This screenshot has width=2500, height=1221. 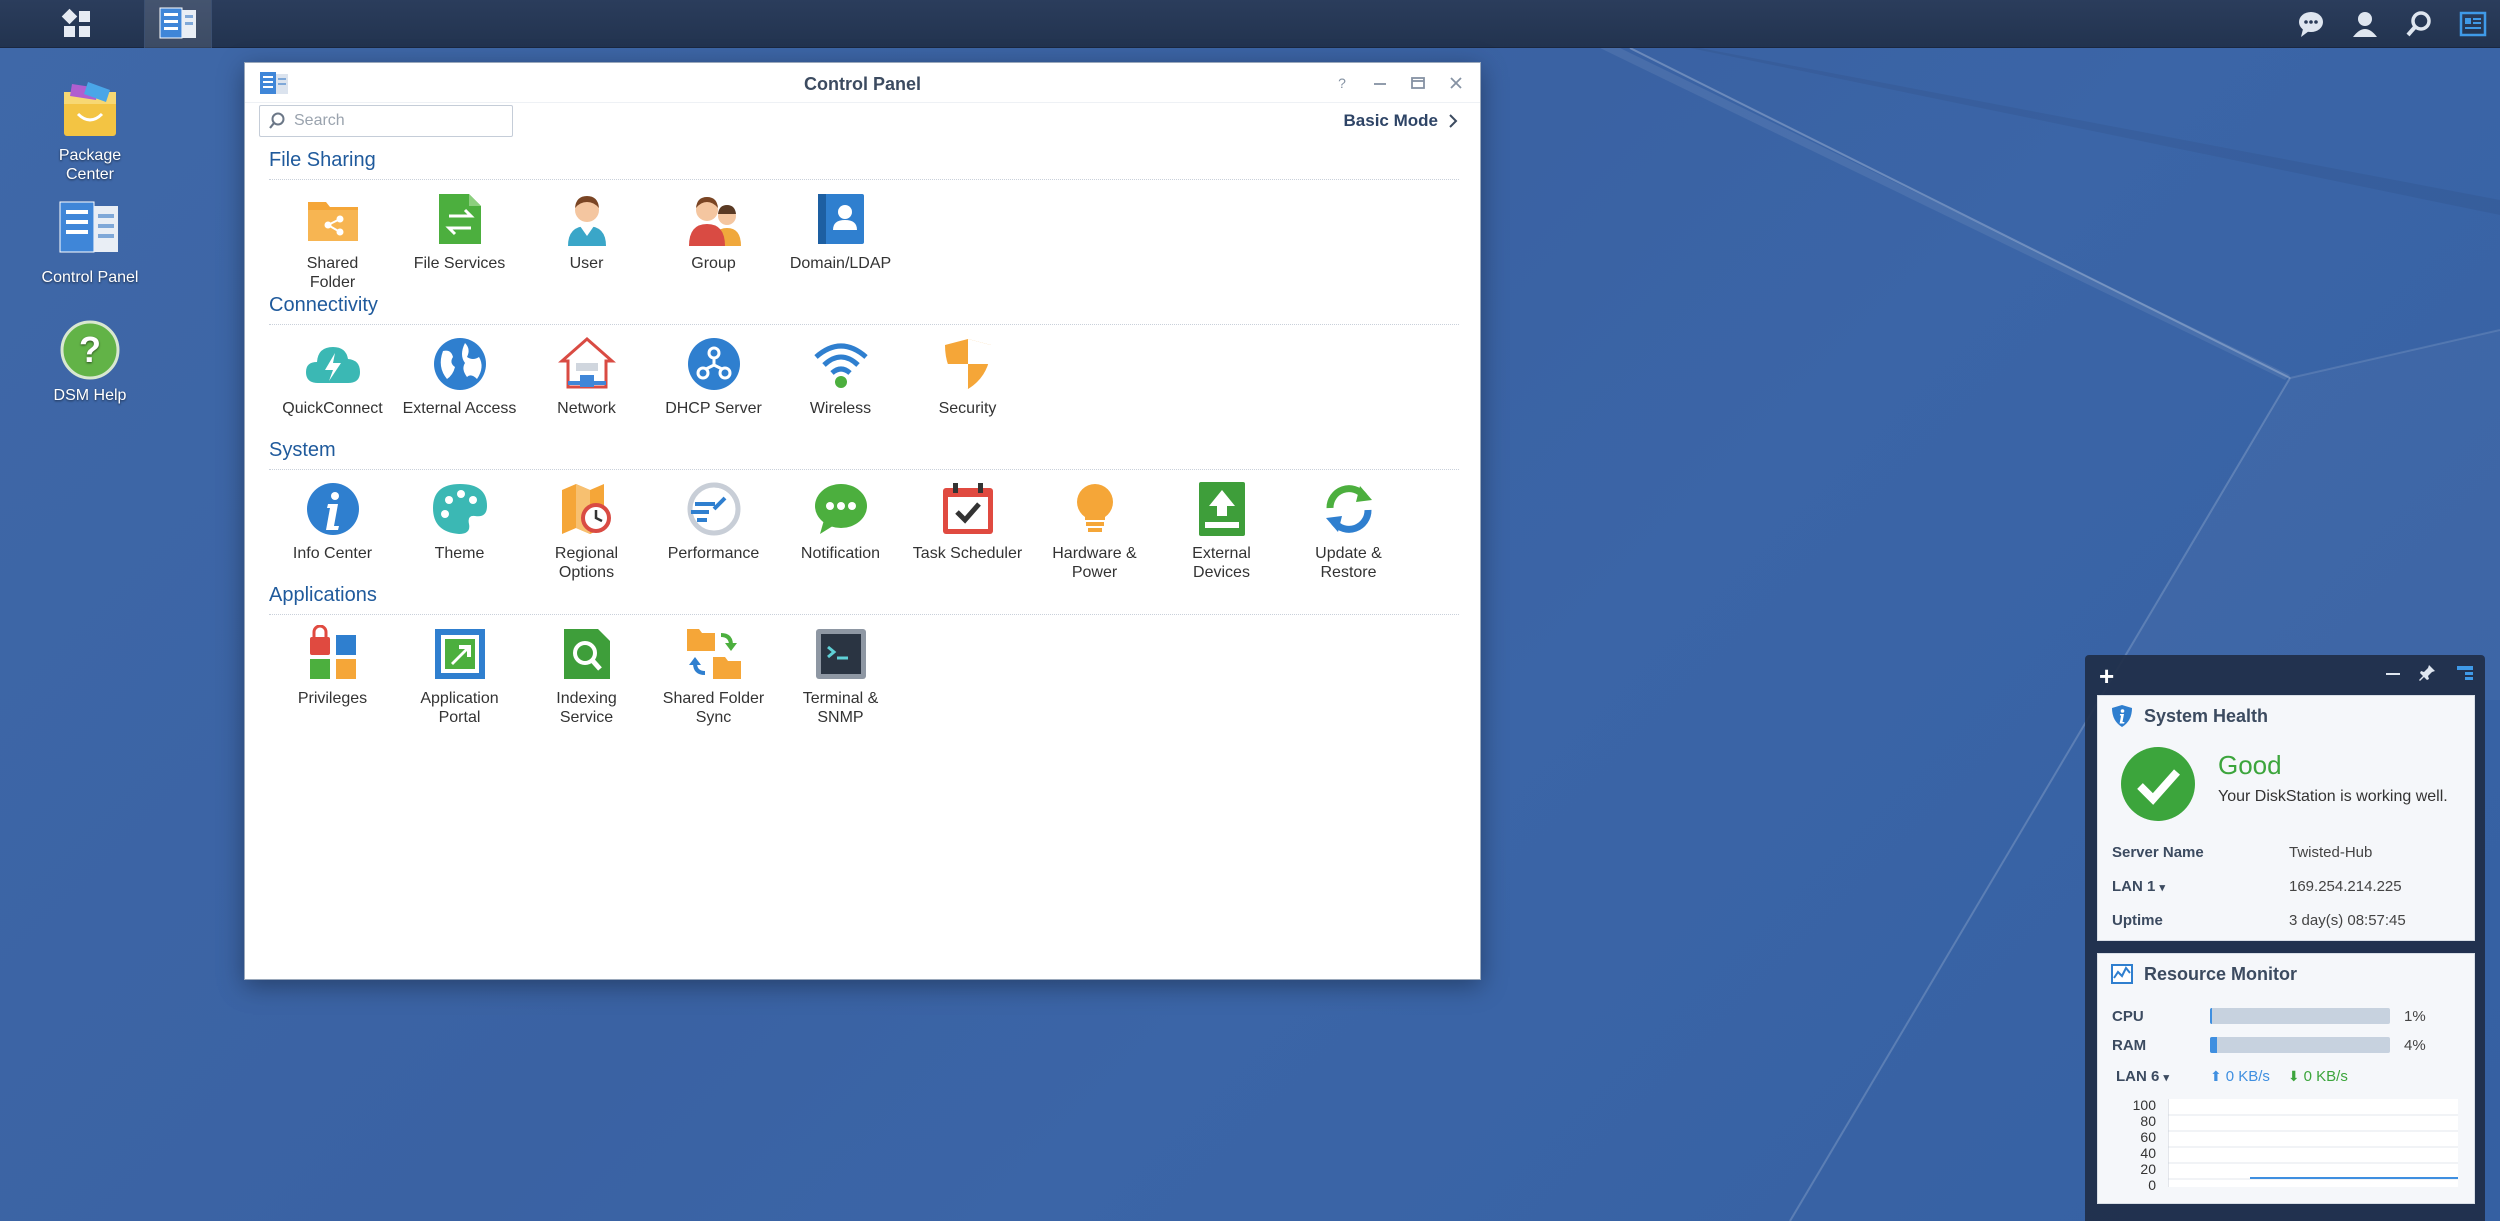 What do you see at coordinates (323, 595) in the screenshot?
I see `section-title: Applications` at bounding box center [323, 595].